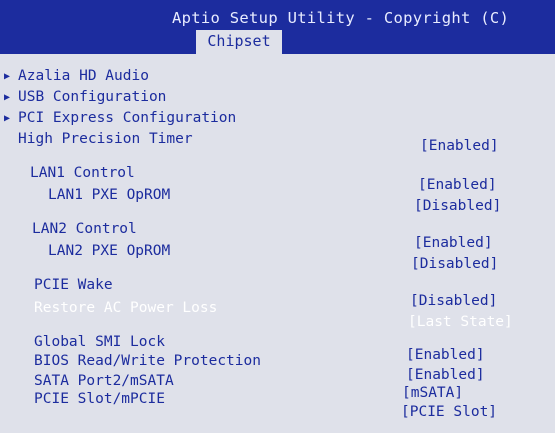  What do you see at coordinates (73, 285) in the screenshot?
I see `setting-label-pcie-wake: PCIE Wake` at bounding box center [73, 285].